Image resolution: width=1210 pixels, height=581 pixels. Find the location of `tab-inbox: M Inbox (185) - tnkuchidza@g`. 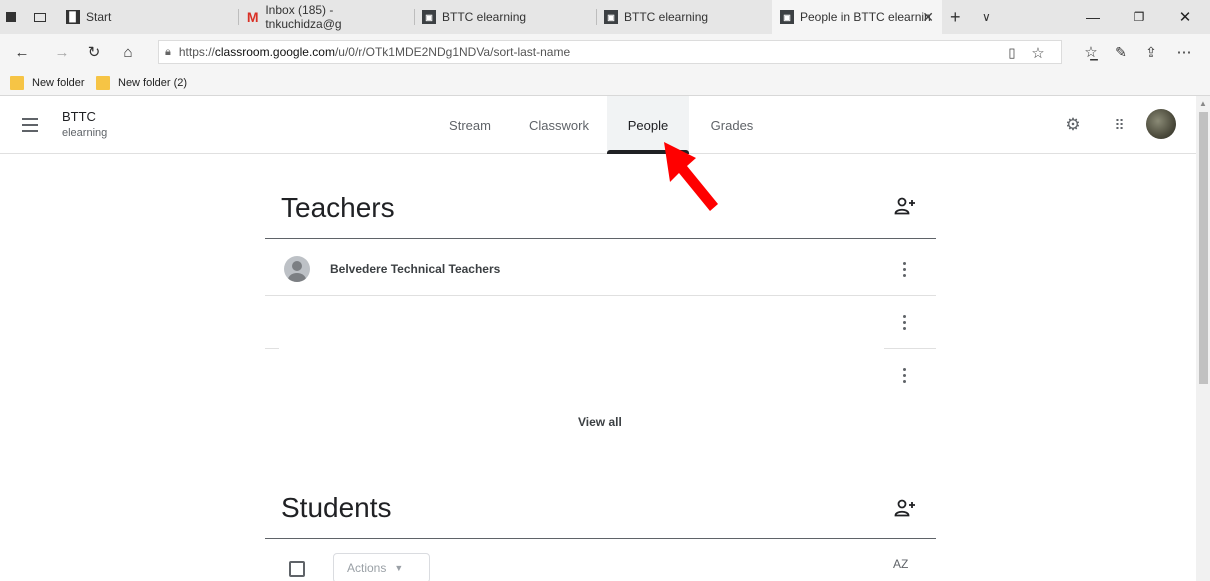

tab-inbox: M Inbox (185) - tnkuchidza@g is located at coordinates (326, 17).